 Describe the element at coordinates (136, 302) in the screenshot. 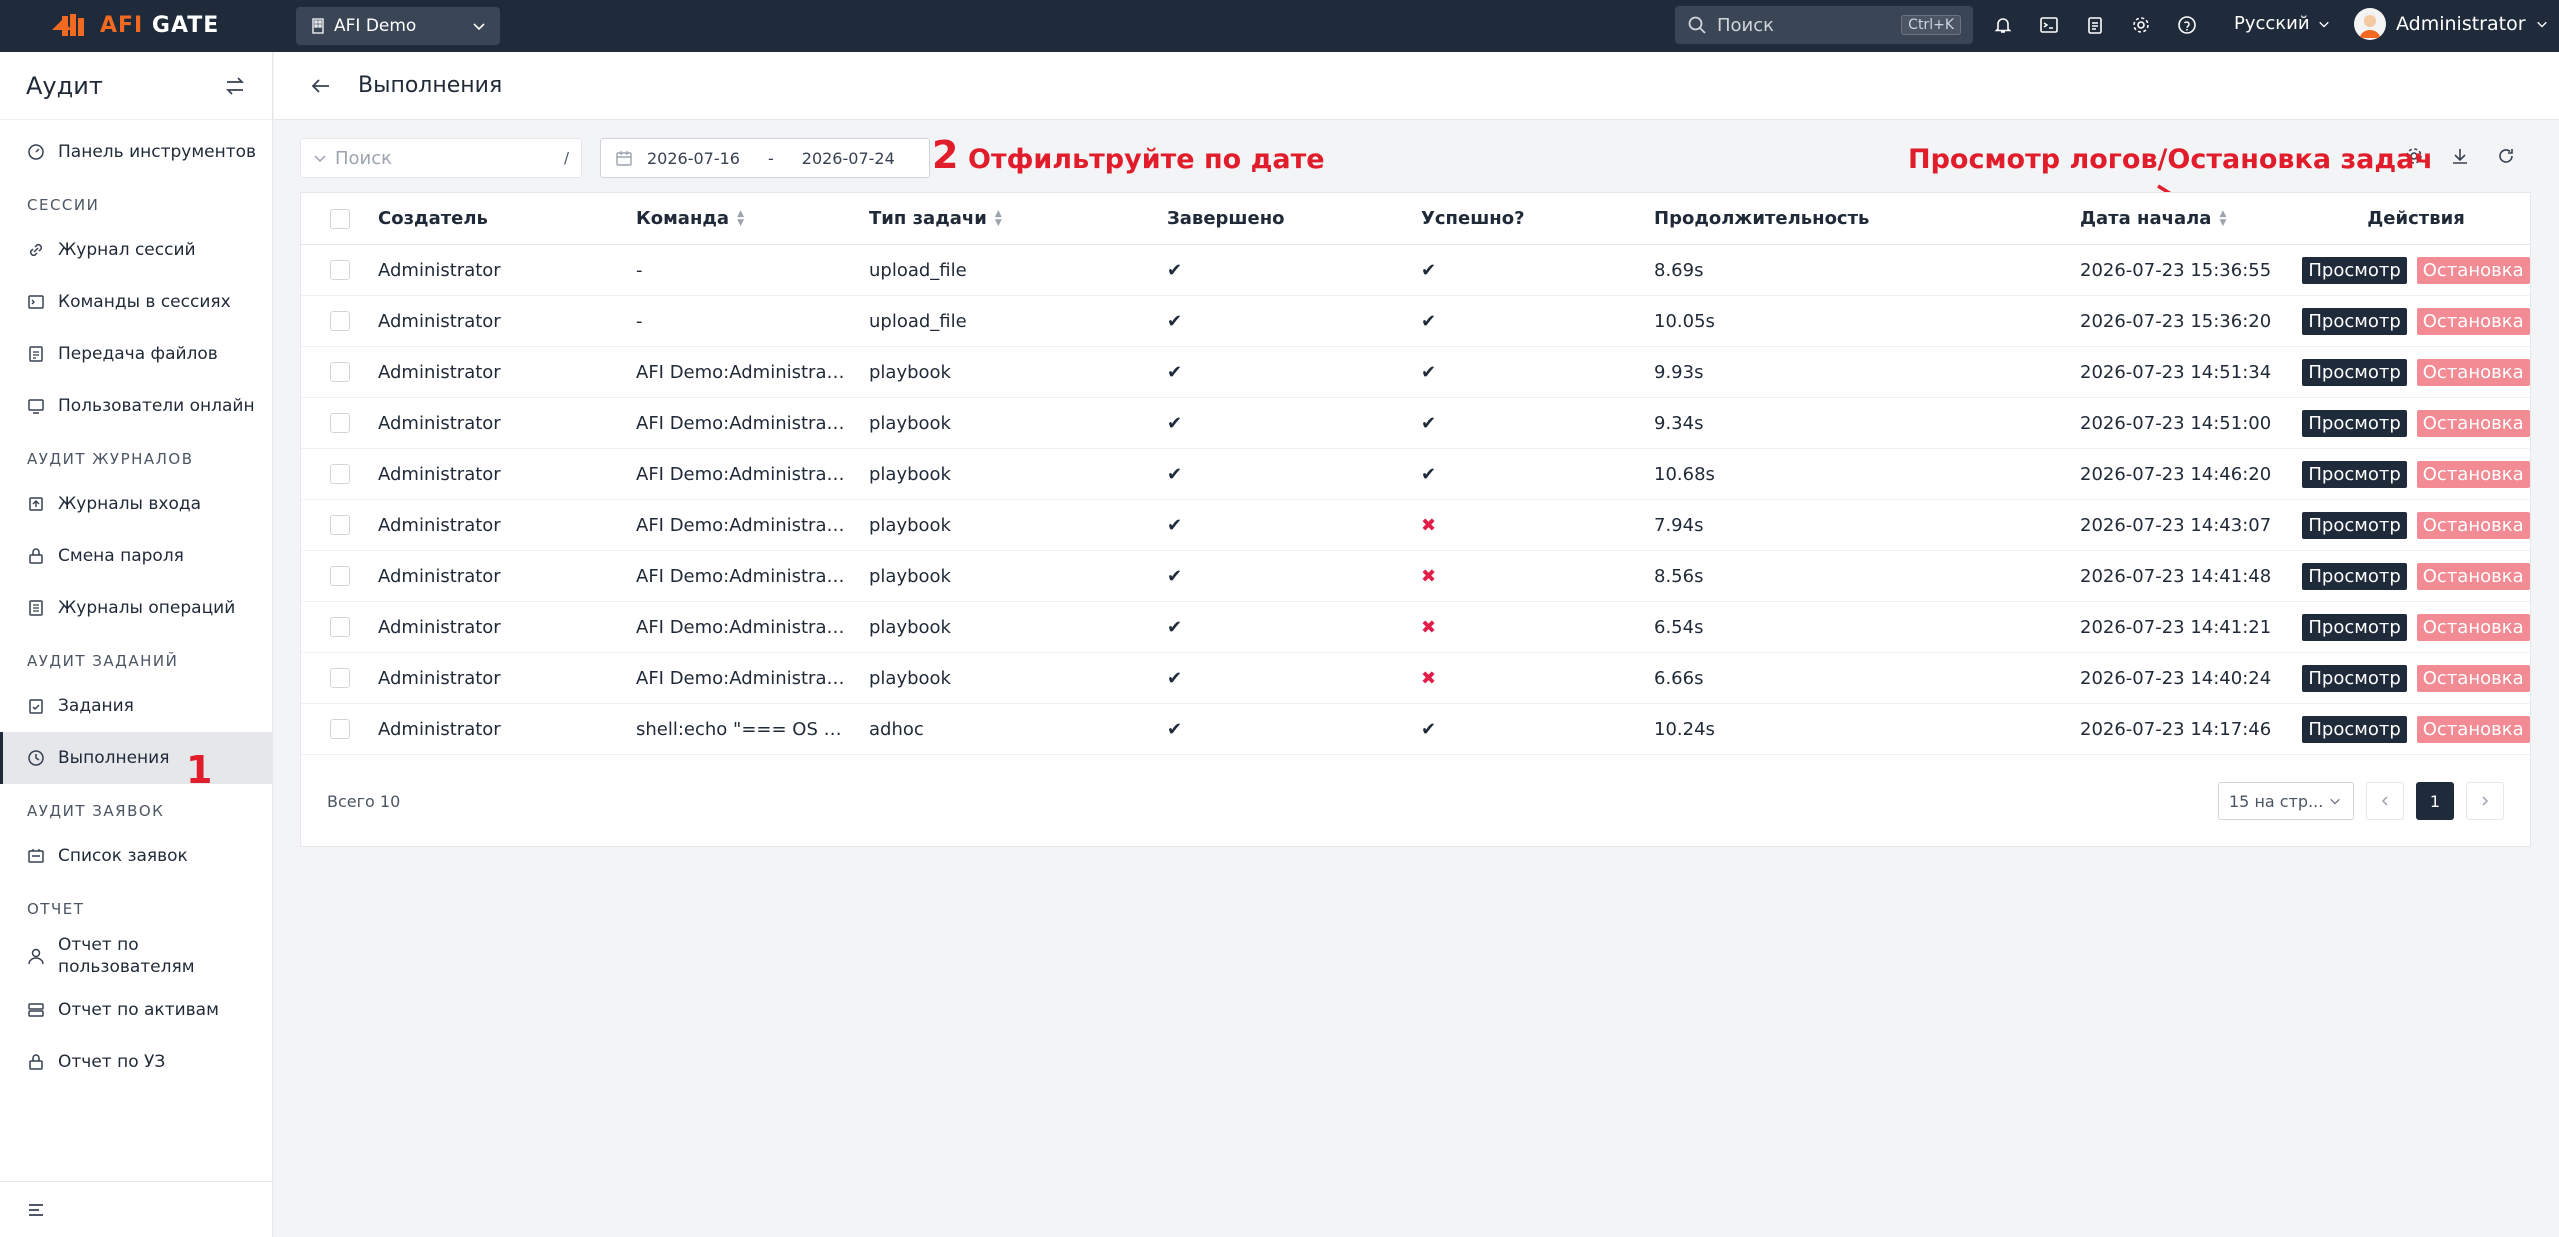

I see `sidebar-item-session-commands: Команды в сессиях` at that location.